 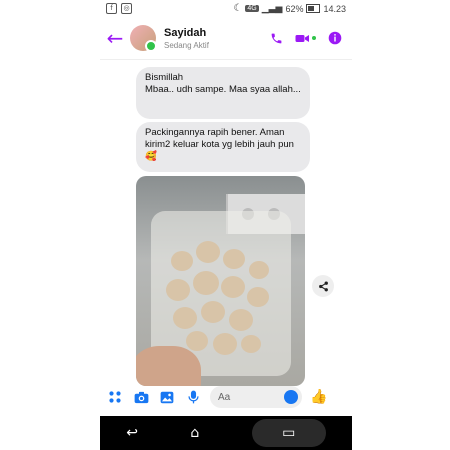 I want to click on message-composer: Aa 👍, so click(x=226, y=397).